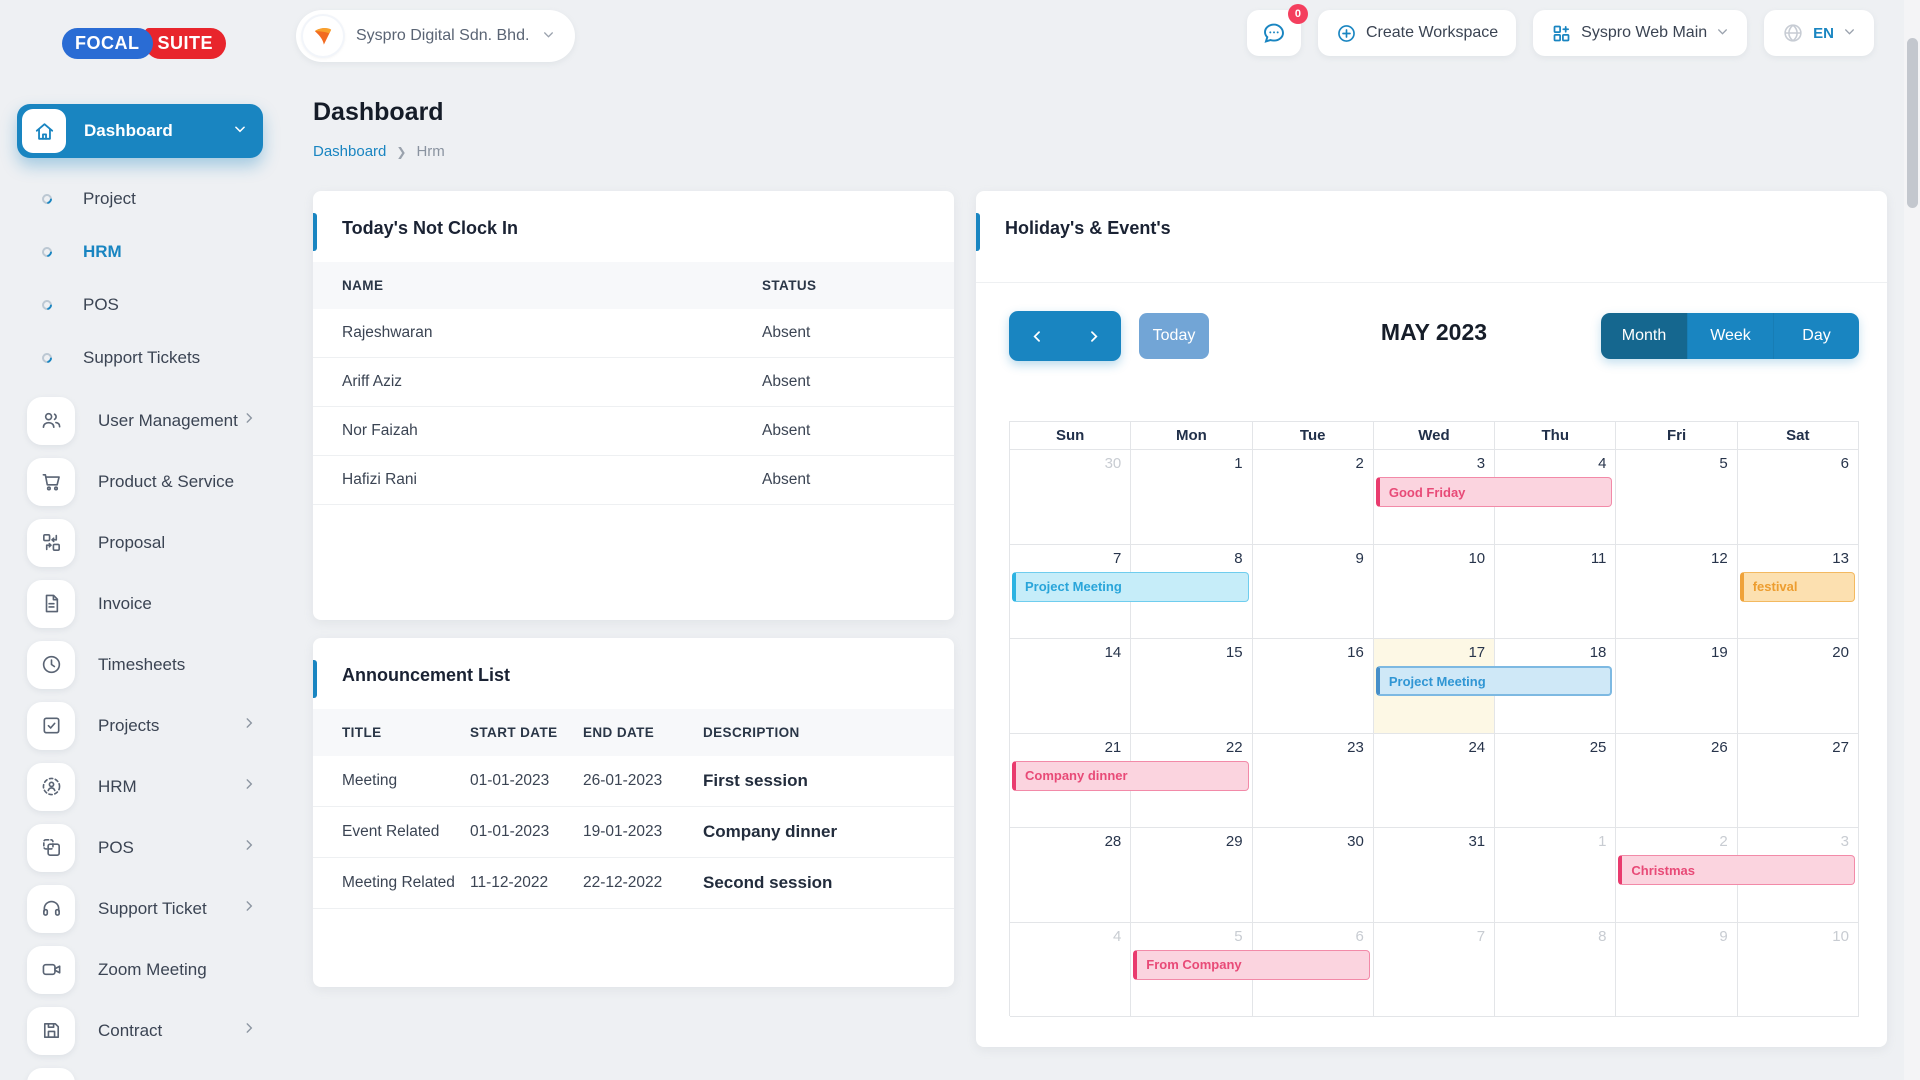 The height and width of the screenshot is (1080, 1920). Describe the element at coordinates (140, 664) in the screenshot. I see `sidebar-item-timesheets: Timesheets` at that location.